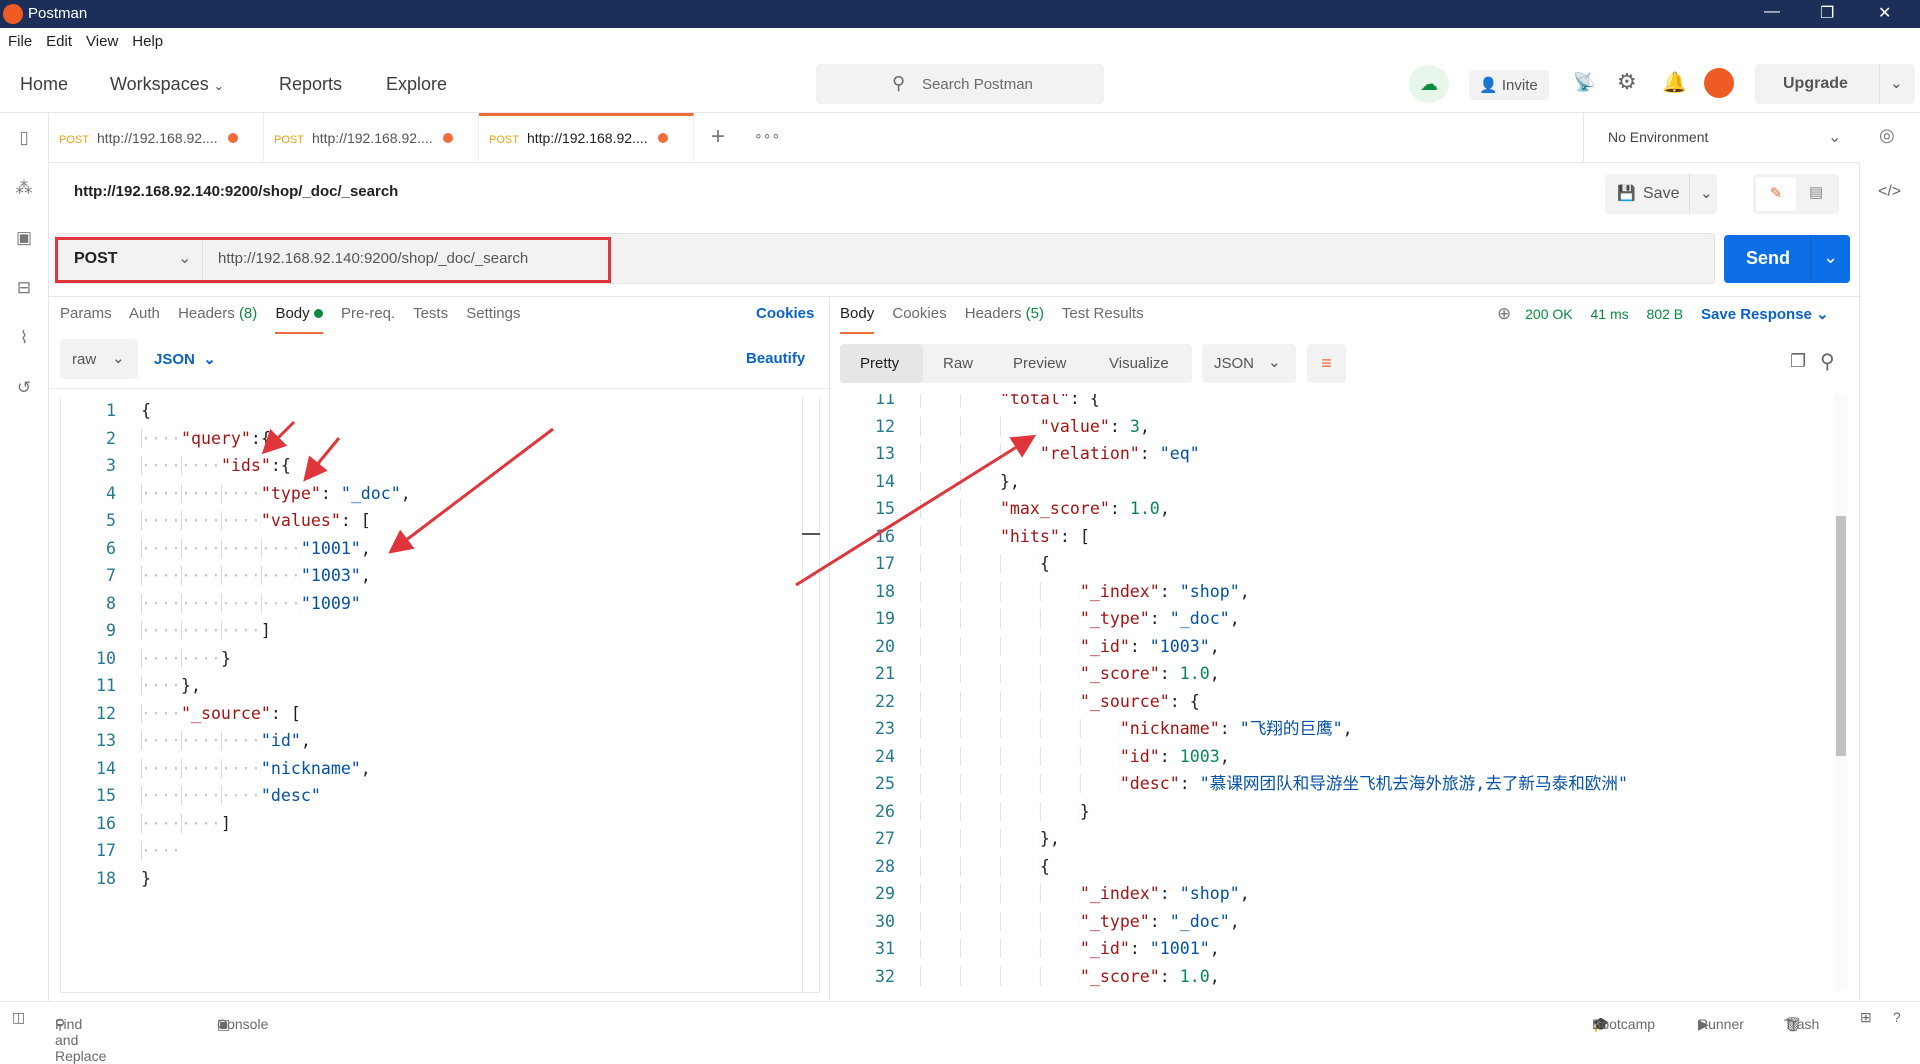 This screenshot has width=1920, height=1064. Describe the element at coordinates (81, 1040) in the screenshot. I see `find-label: Find and Replace` at that location.